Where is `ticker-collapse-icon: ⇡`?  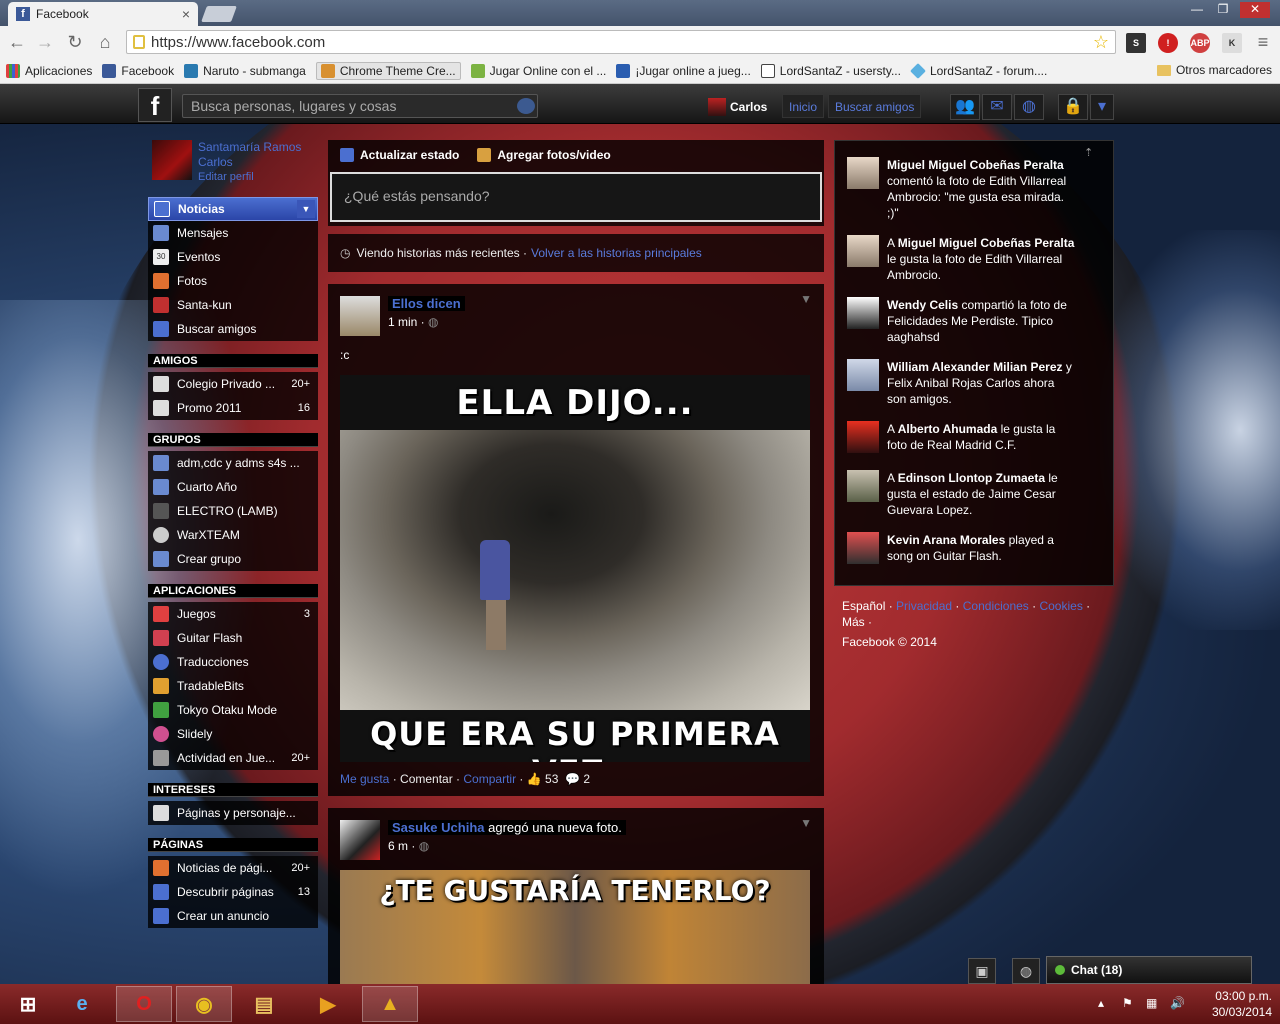
ticker-collapse-icon: ⇡ is located at coordinates (1091, 153).